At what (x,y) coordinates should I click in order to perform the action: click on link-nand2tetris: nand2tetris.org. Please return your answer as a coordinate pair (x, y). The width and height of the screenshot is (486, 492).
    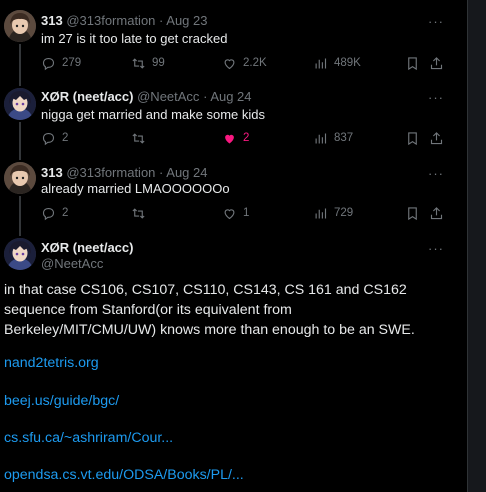
    Looking at the image, I should click on (51, 363).